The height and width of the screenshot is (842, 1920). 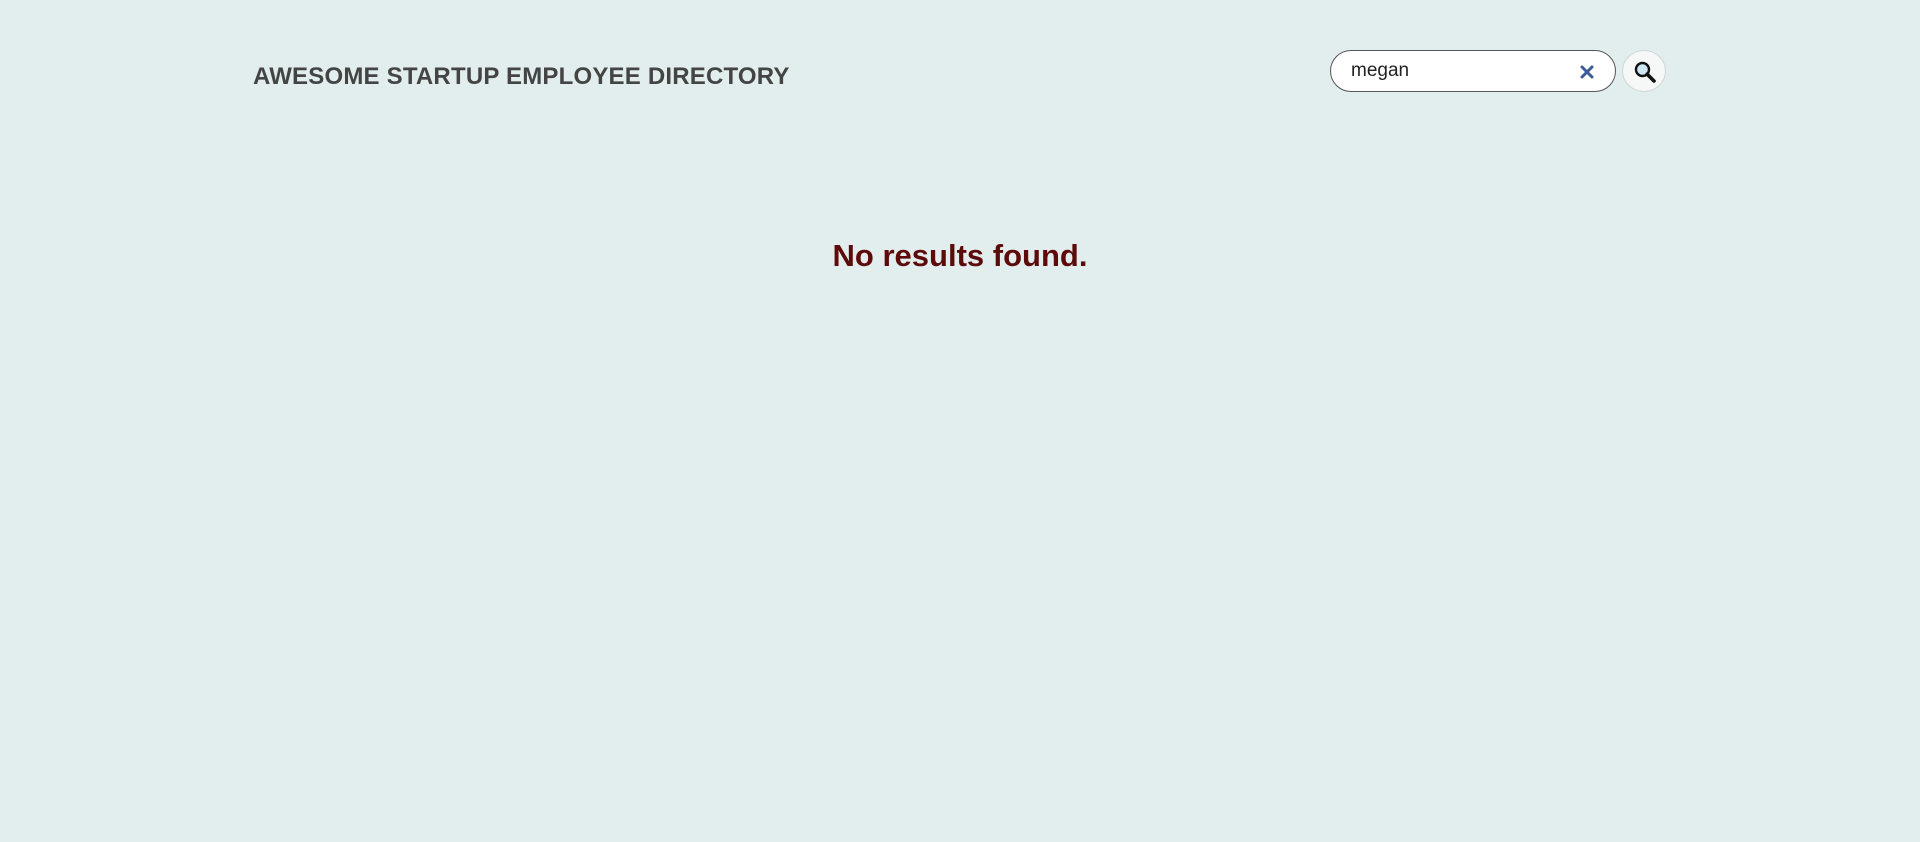 I want to click on search-input, so click(x=1461, y=71).